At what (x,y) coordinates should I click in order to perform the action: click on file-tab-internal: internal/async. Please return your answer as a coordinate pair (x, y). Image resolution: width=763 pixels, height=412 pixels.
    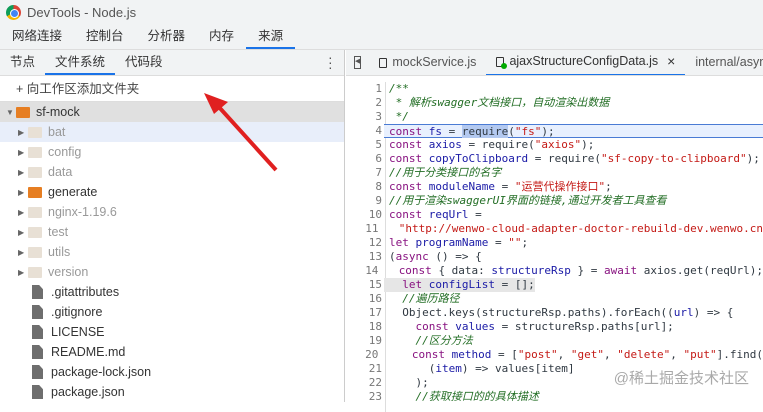
    Looking at the image, I should click on (724, 62).